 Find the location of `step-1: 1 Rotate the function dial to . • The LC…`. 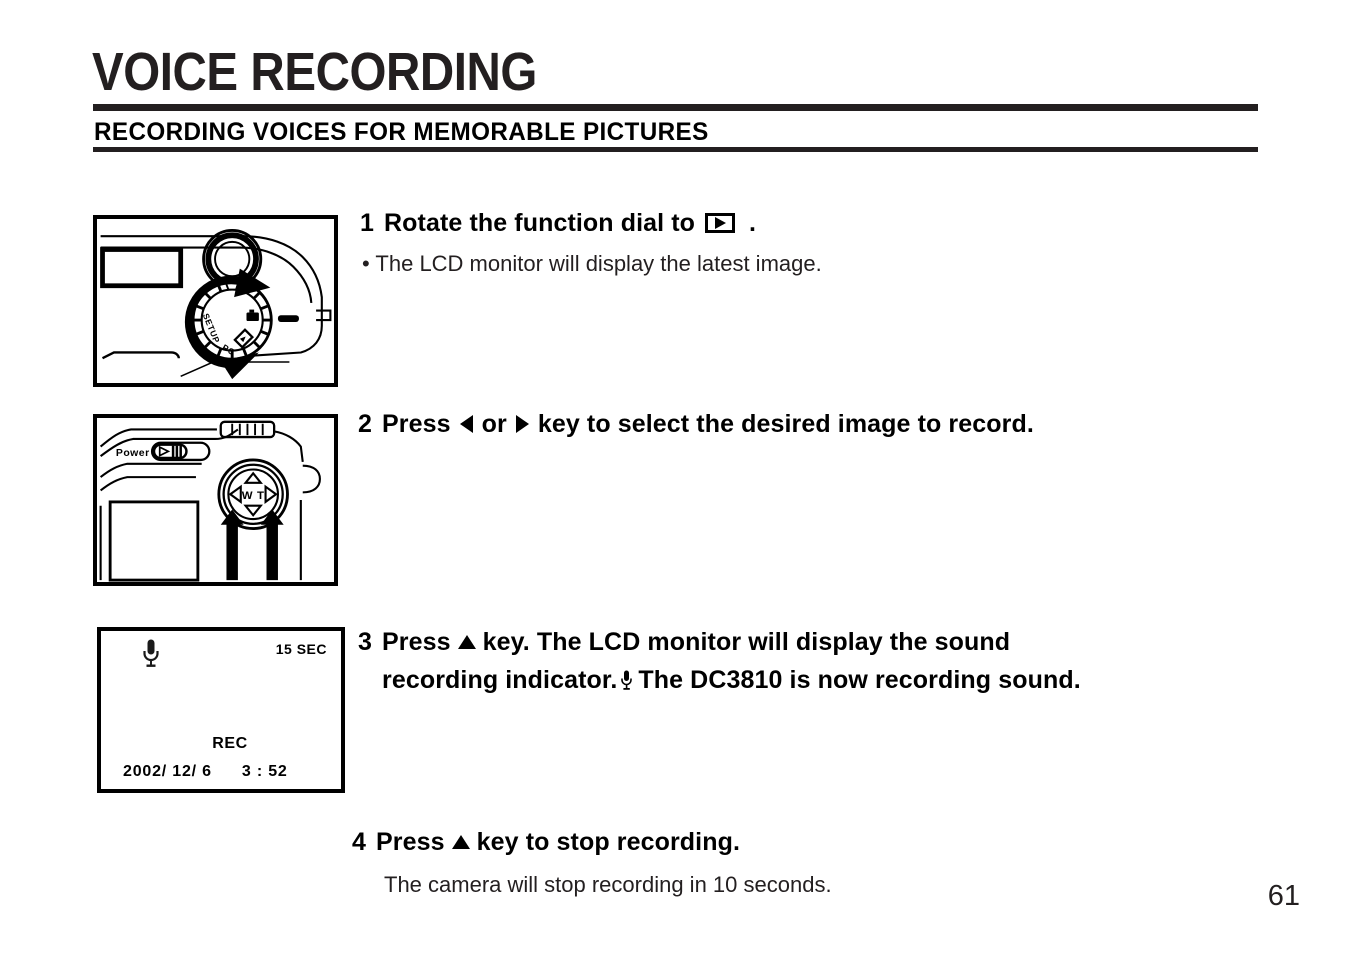

step-1: 1 Rotate the function dial to . • The LC… is located at coordinates (591, 243).